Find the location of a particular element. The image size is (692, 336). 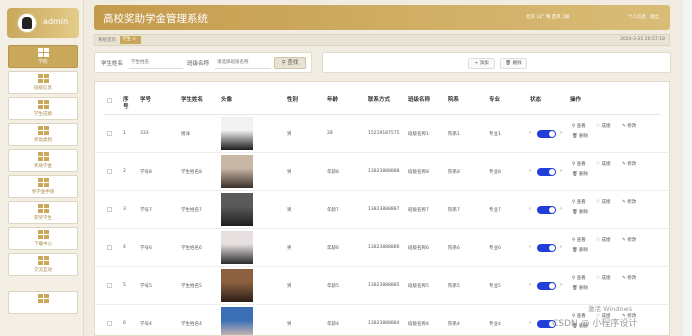

add-button: + 添加 is located at coordinates (481, 63).